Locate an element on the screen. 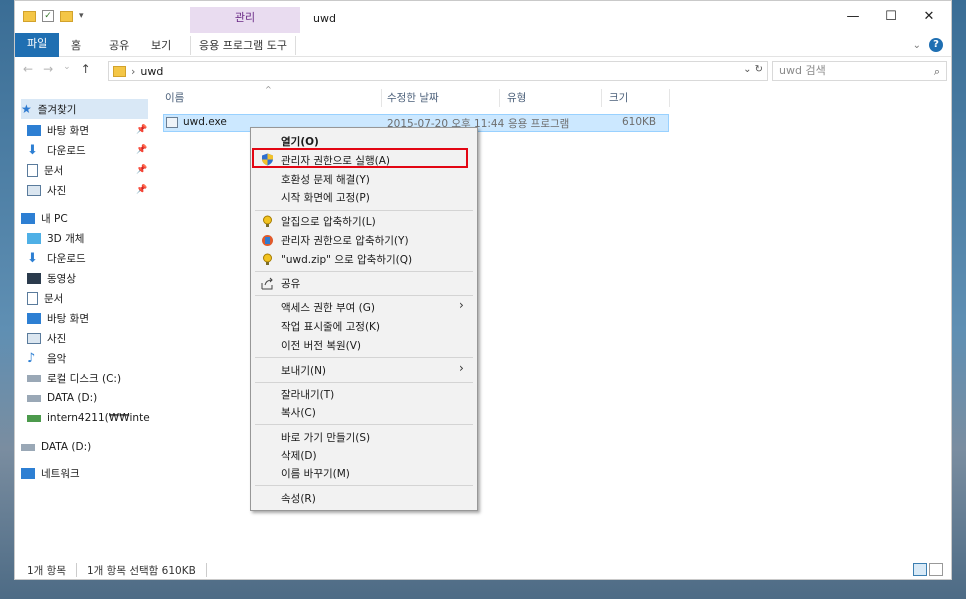  address-row: ← → ⌄ ↑ › uwd ⌄ ↻ uwd 검색 ⌕ is located at coordinates (483, 71).